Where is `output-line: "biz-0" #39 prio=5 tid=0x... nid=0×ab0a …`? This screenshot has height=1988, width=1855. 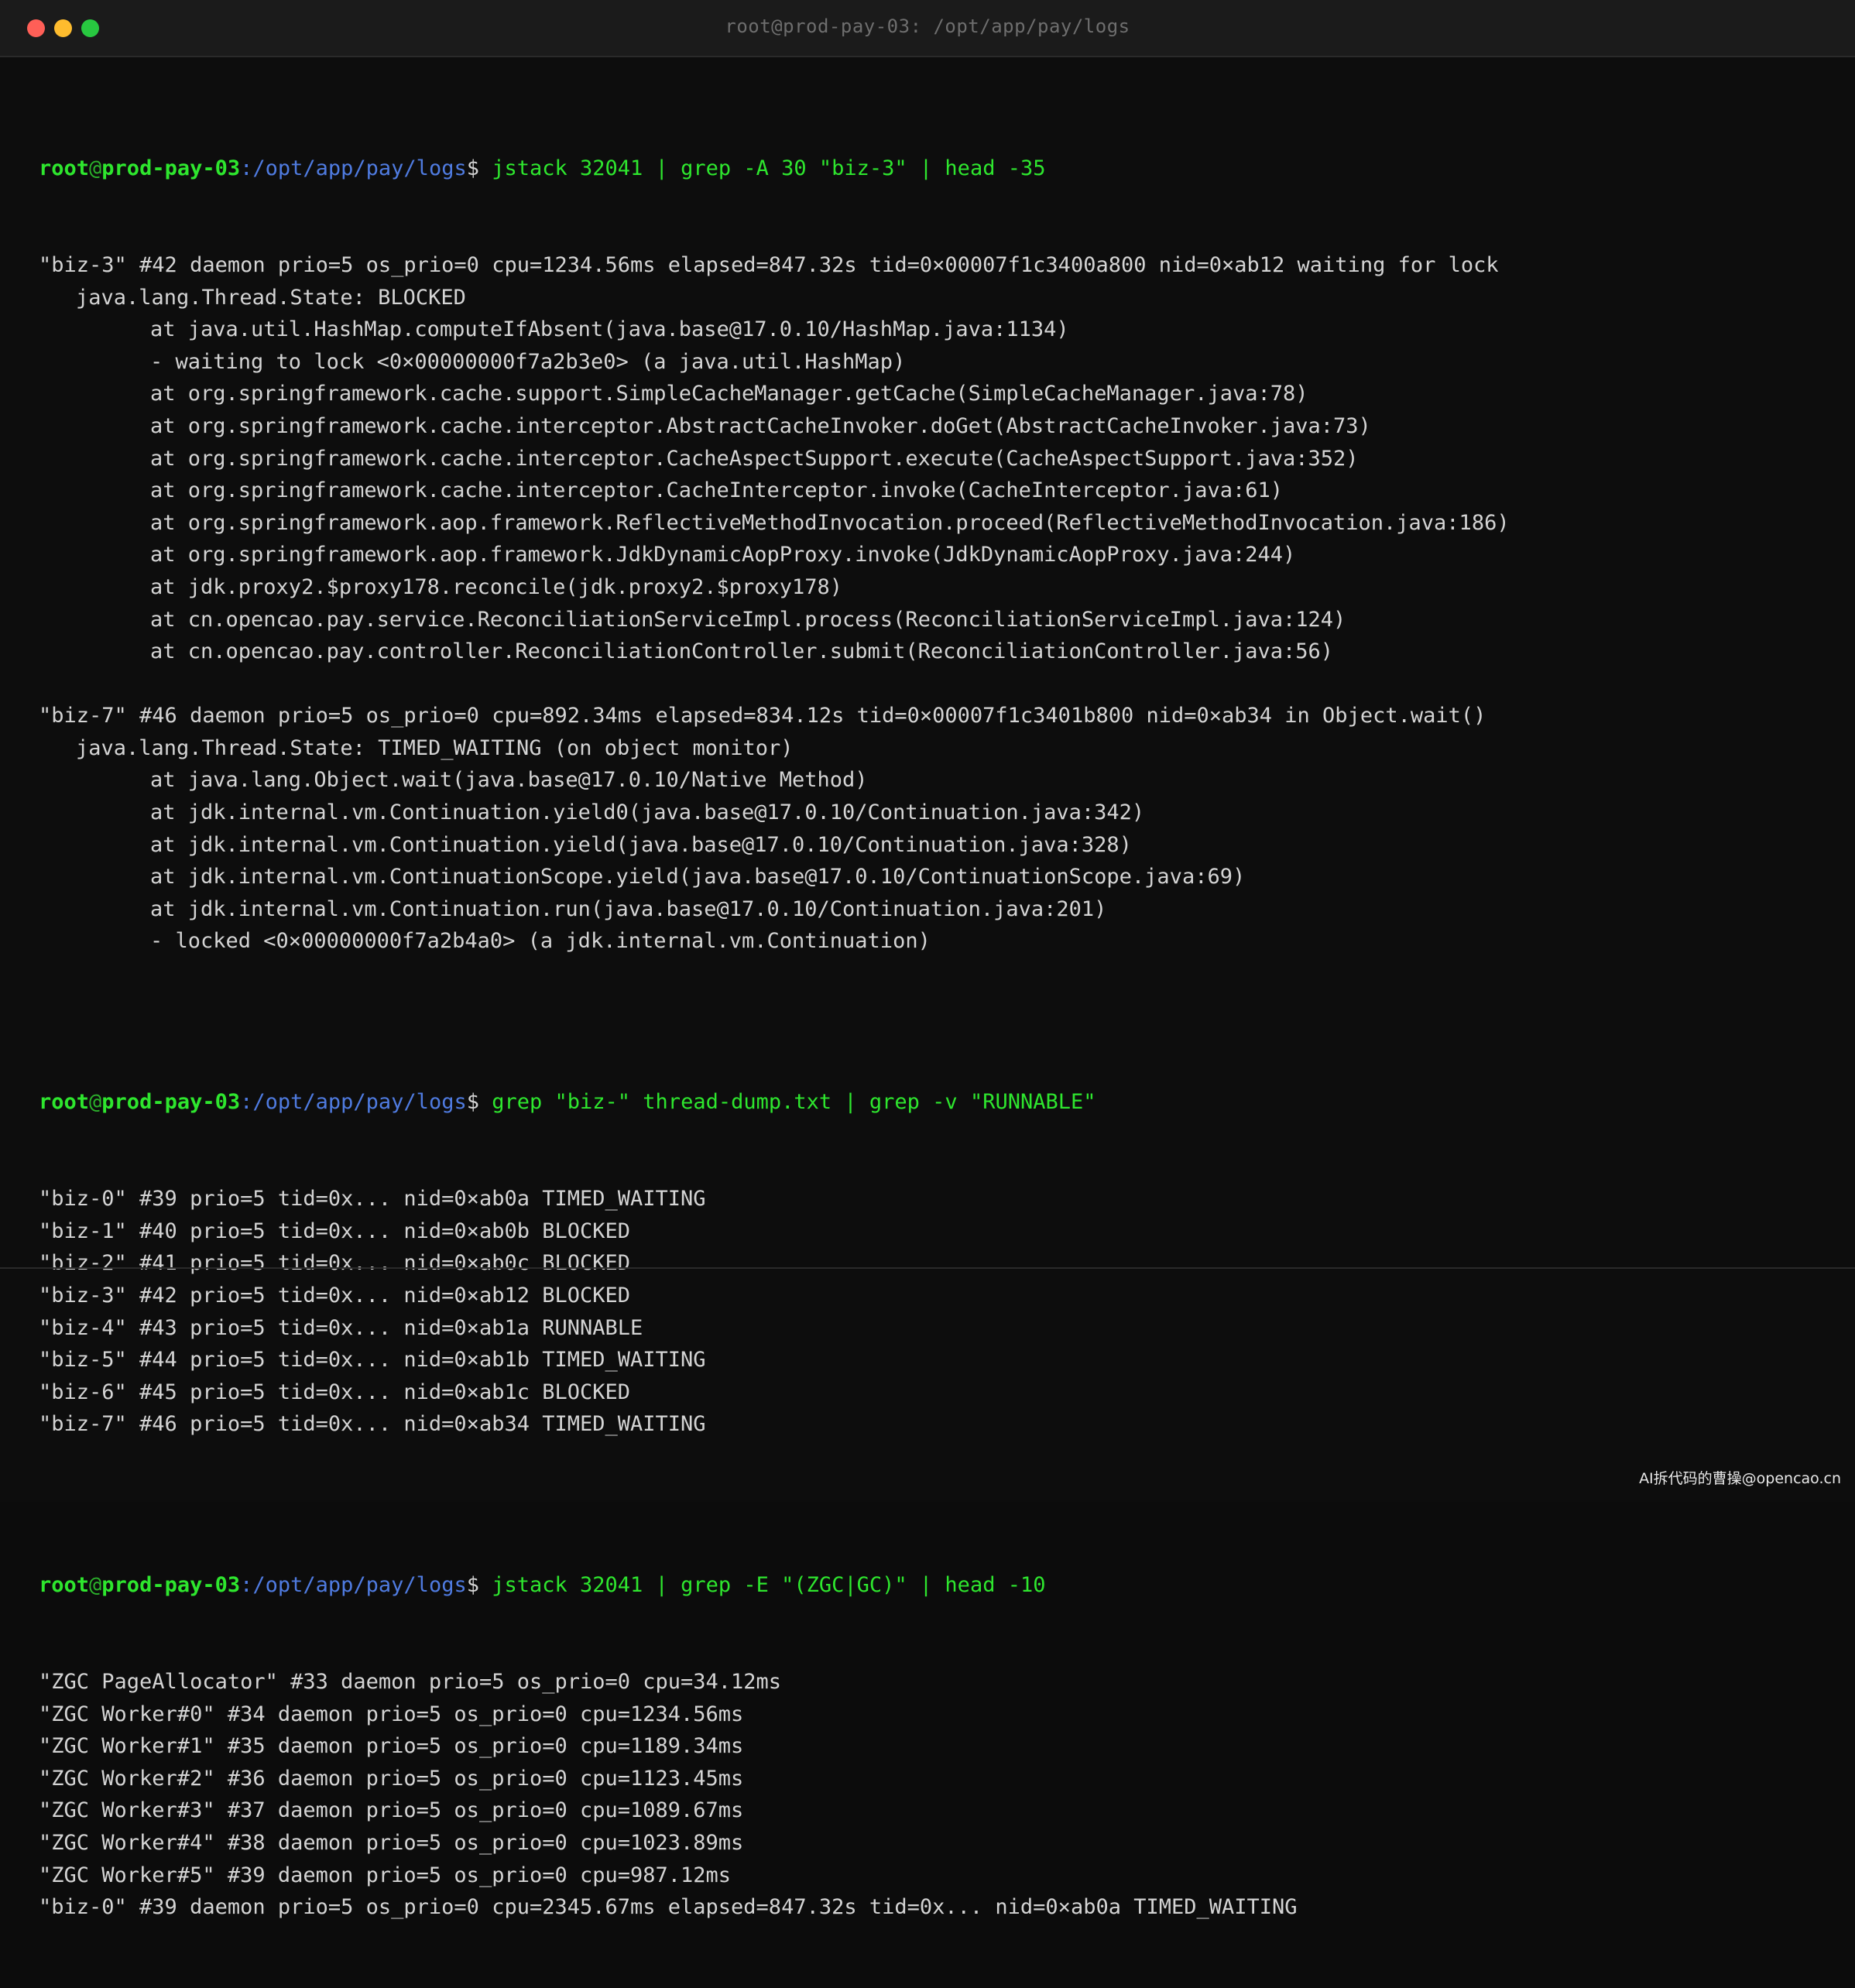 output-line: "biz-0" #39 prio=5 tid=0x... nid=0×ab0a … is located at coordinates (372, 1199).